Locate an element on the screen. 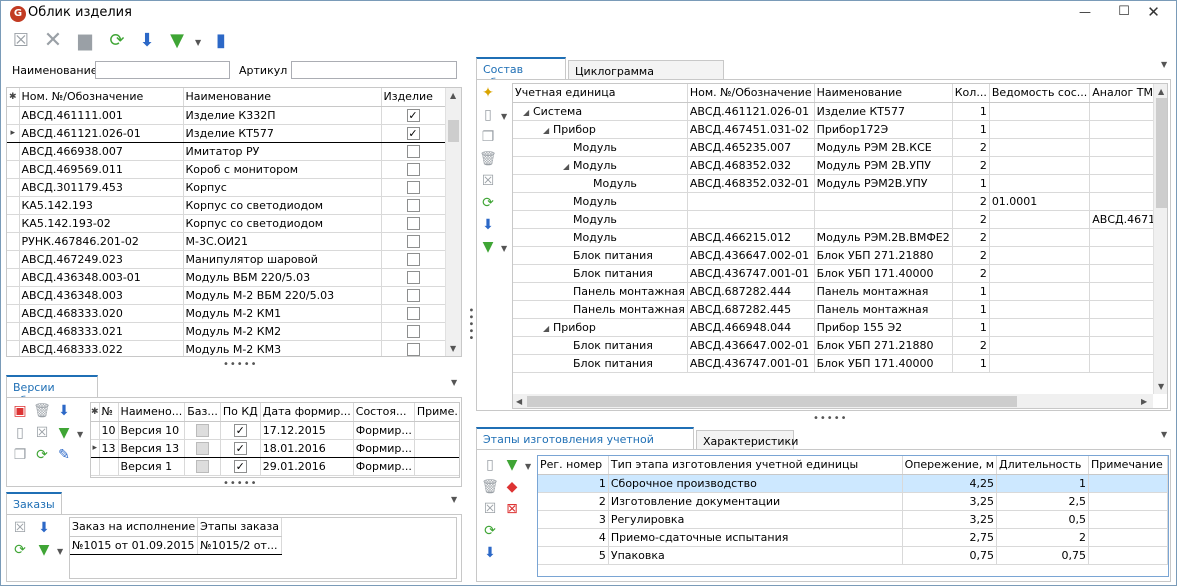 Image resolution: width=1177 pixels, height=586 pixels. header-stage-type: Тип этапа изготовления учетной единицы is located at coordinates (755, 465).